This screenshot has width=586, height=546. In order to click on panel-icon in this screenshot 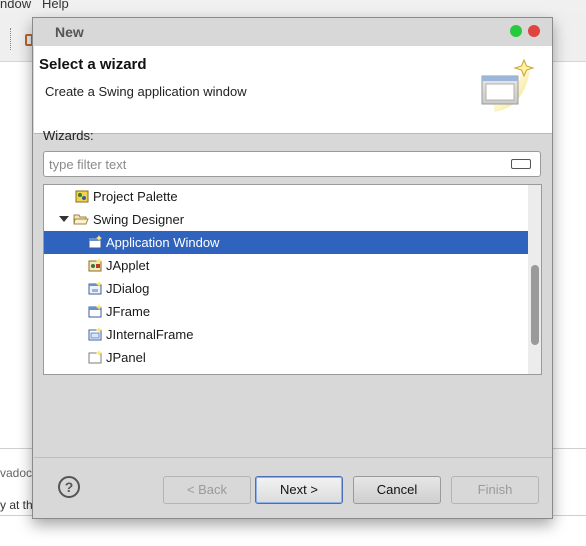, I will do `click(95, 357)`.